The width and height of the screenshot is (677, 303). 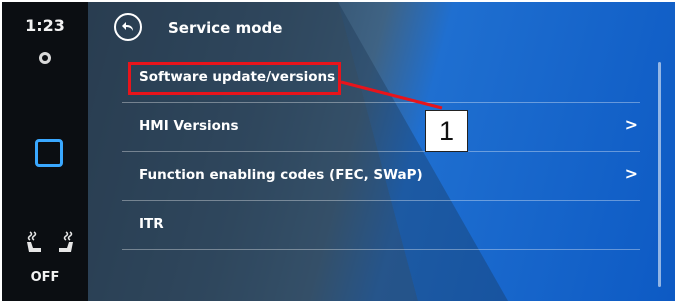 What do you see at coordinates (225, 28) in the screenshot?
I see `page-title: Service mode` at bounding box center [225, 28].